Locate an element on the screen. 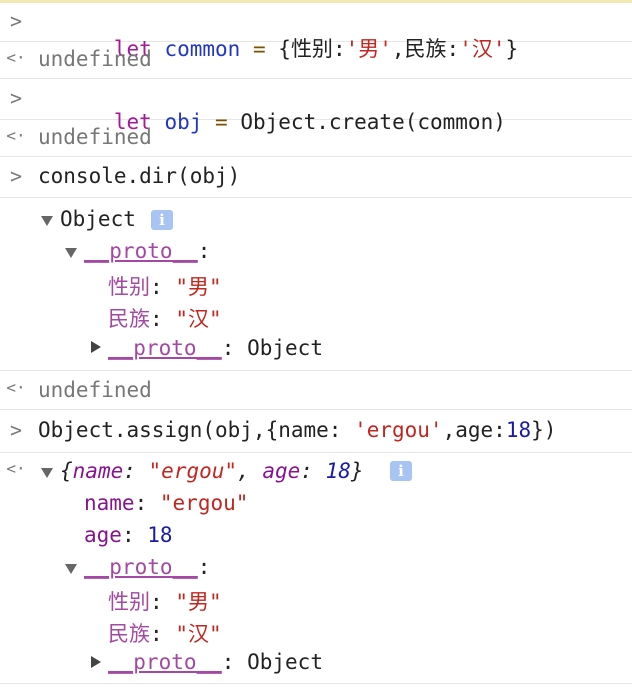 This screenshot has width=632, height=690. object-label: Object is located at coordinates (98, 219).